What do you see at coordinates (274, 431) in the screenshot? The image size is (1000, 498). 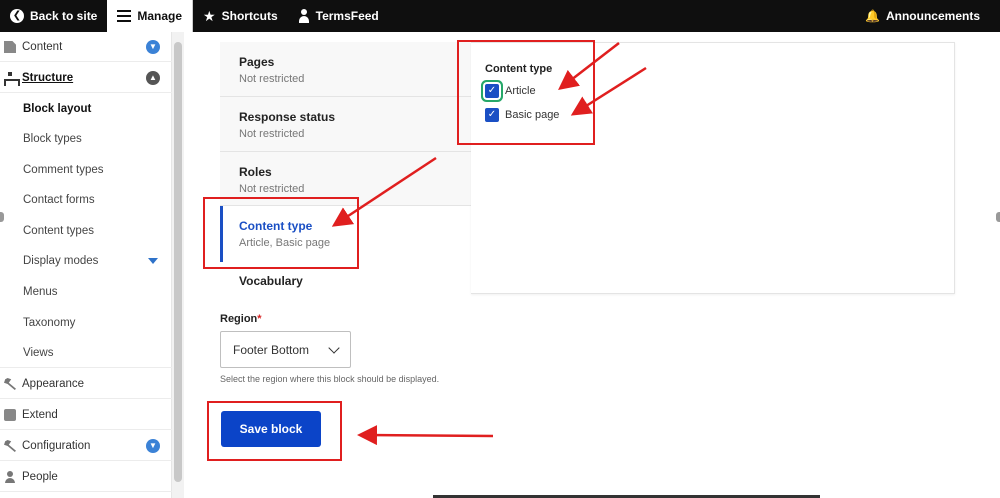 I see `annotation-box-save-button` at bounding box center [274, 431].